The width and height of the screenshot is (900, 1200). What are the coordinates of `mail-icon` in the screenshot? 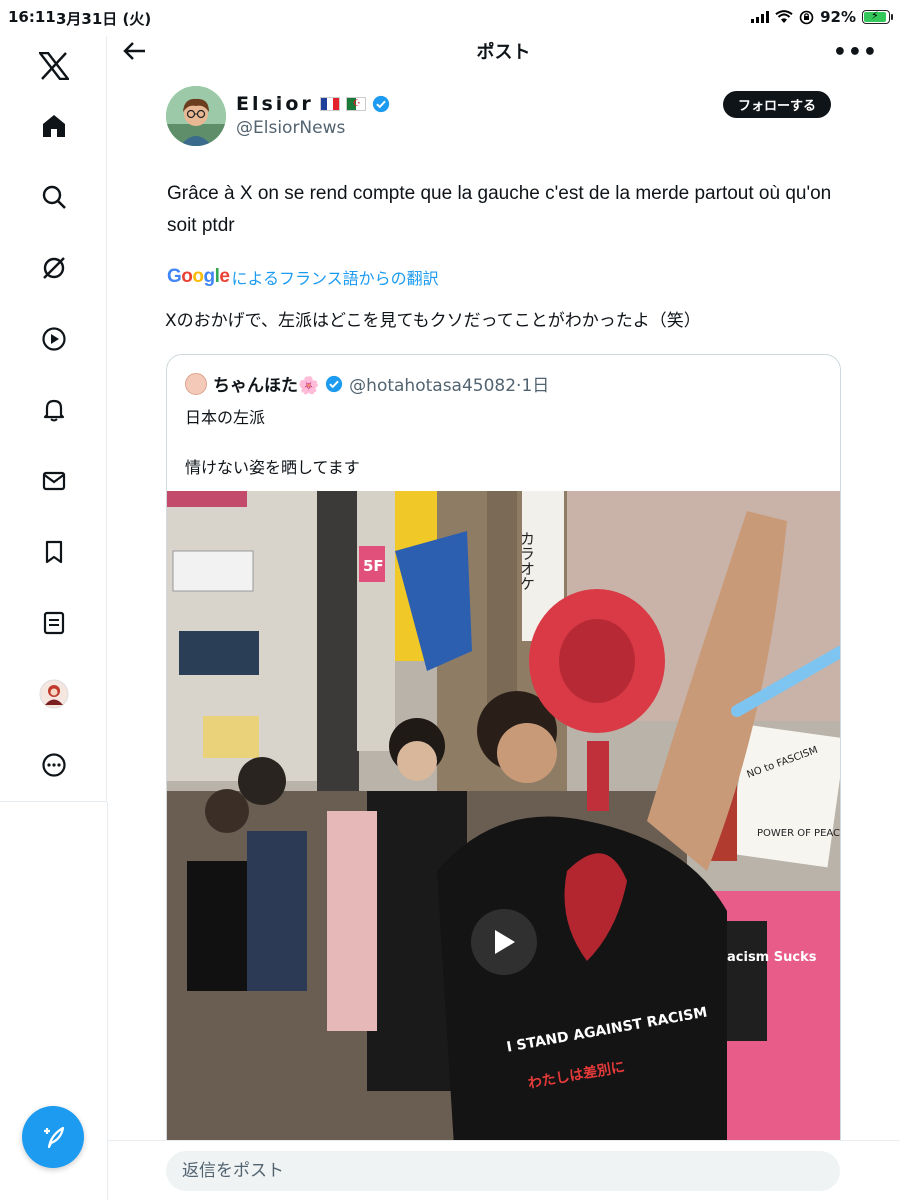 It's located at (54, 481).